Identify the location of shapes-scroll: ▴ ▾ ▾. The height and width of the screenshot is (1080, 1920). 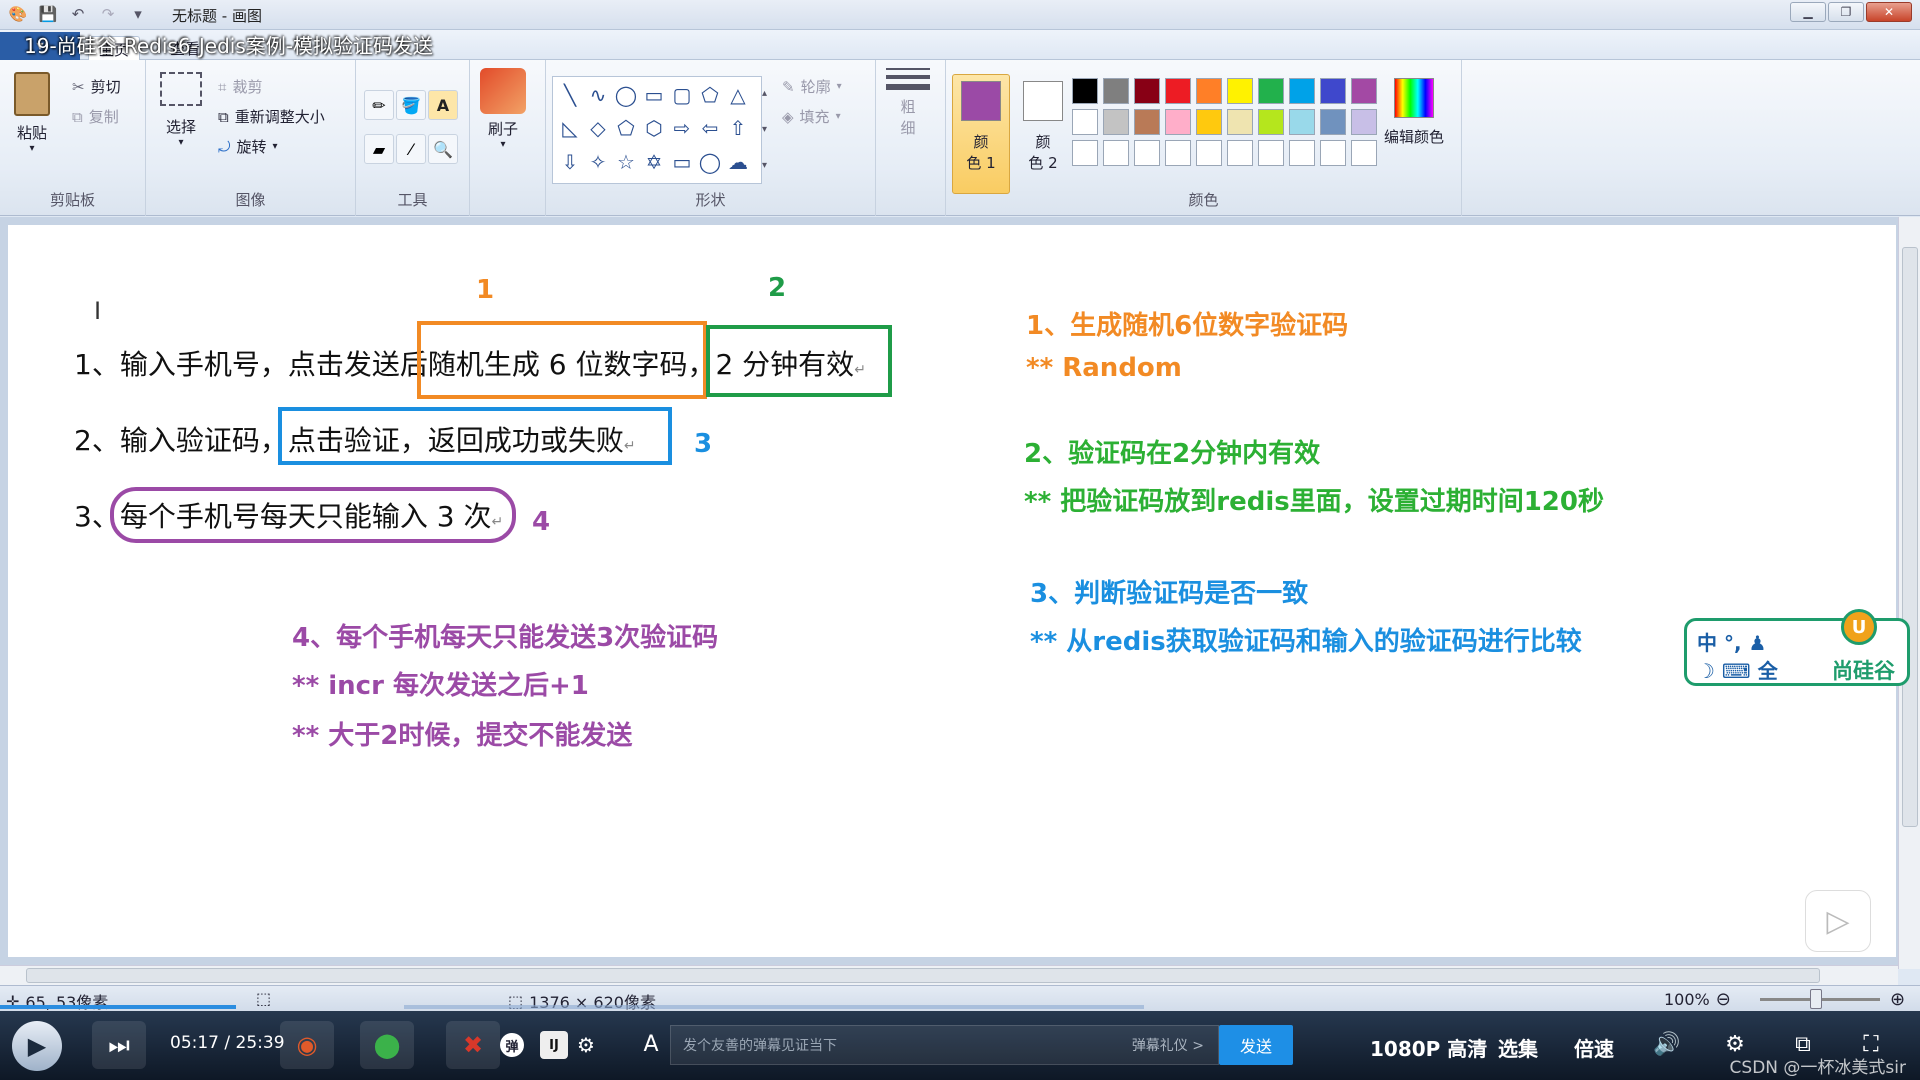
(764, 130).